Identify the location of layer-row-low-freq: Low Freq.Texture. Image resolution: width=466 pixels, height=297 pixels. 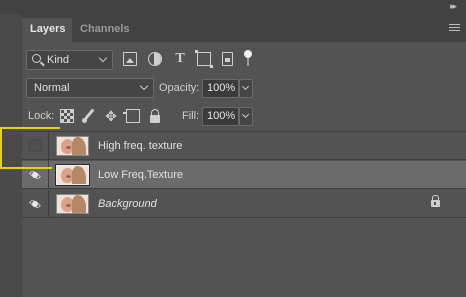
(244, 175).